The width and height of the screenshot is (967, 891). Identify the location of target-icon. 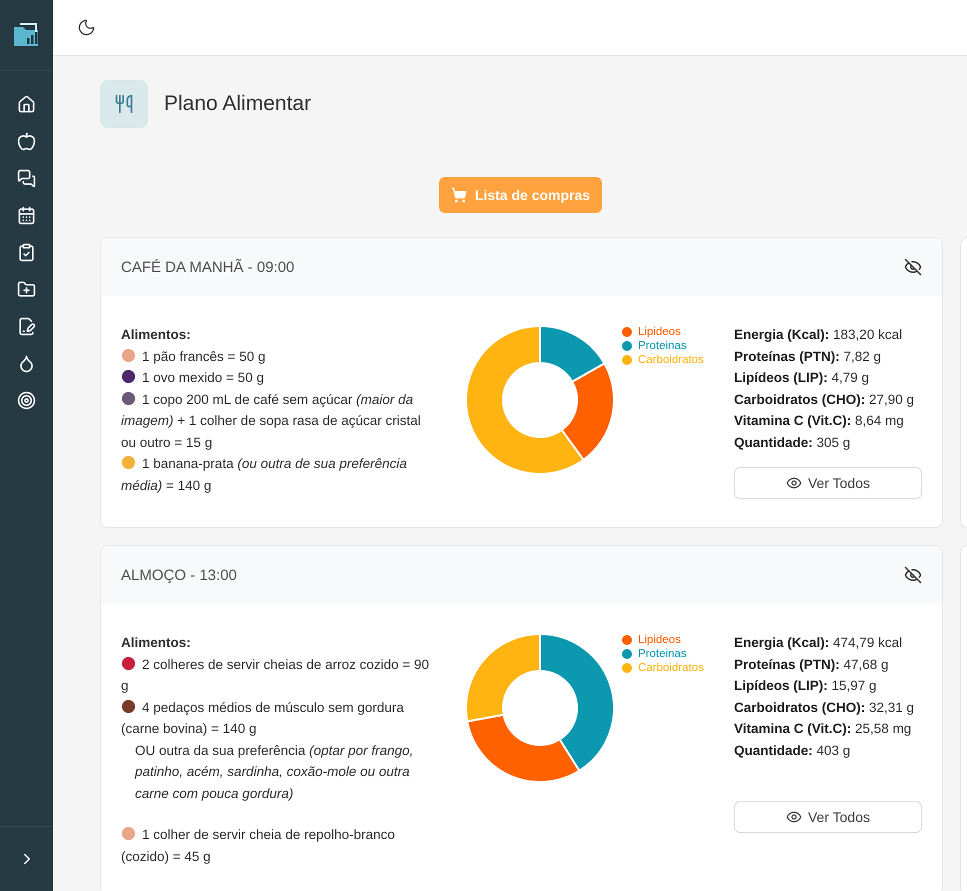
(26, 400).